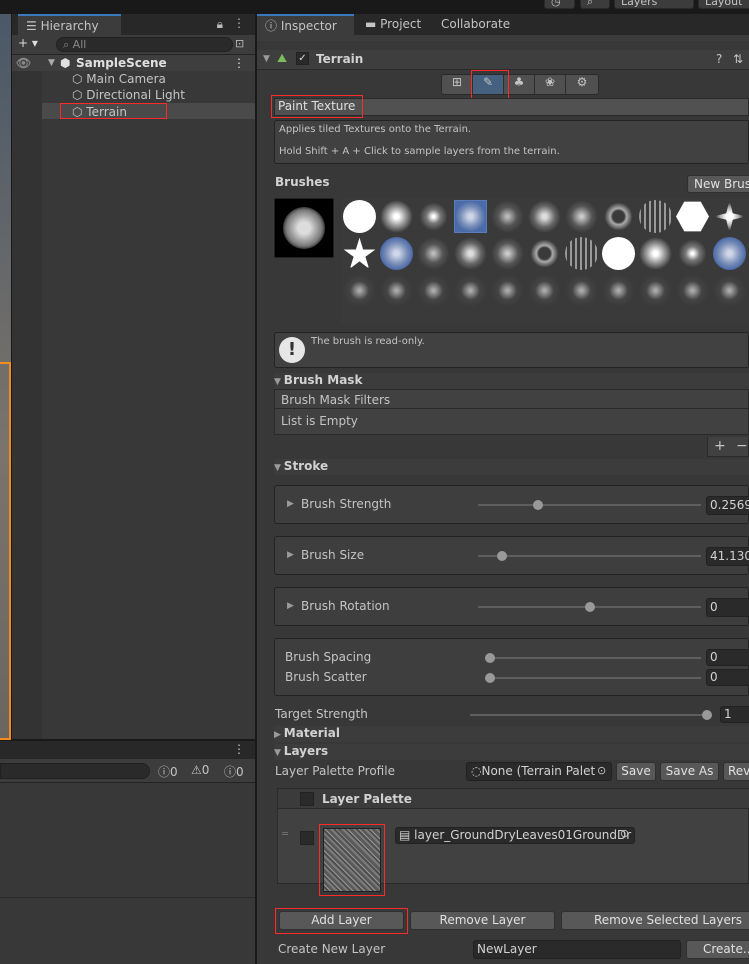 This screenshot has height=964, width=749. What do you see at coordinates (128, 95) in the screenshot?
I see `hierarchy-item: ⬡ Directional Light` at bounding box center [128, 95].